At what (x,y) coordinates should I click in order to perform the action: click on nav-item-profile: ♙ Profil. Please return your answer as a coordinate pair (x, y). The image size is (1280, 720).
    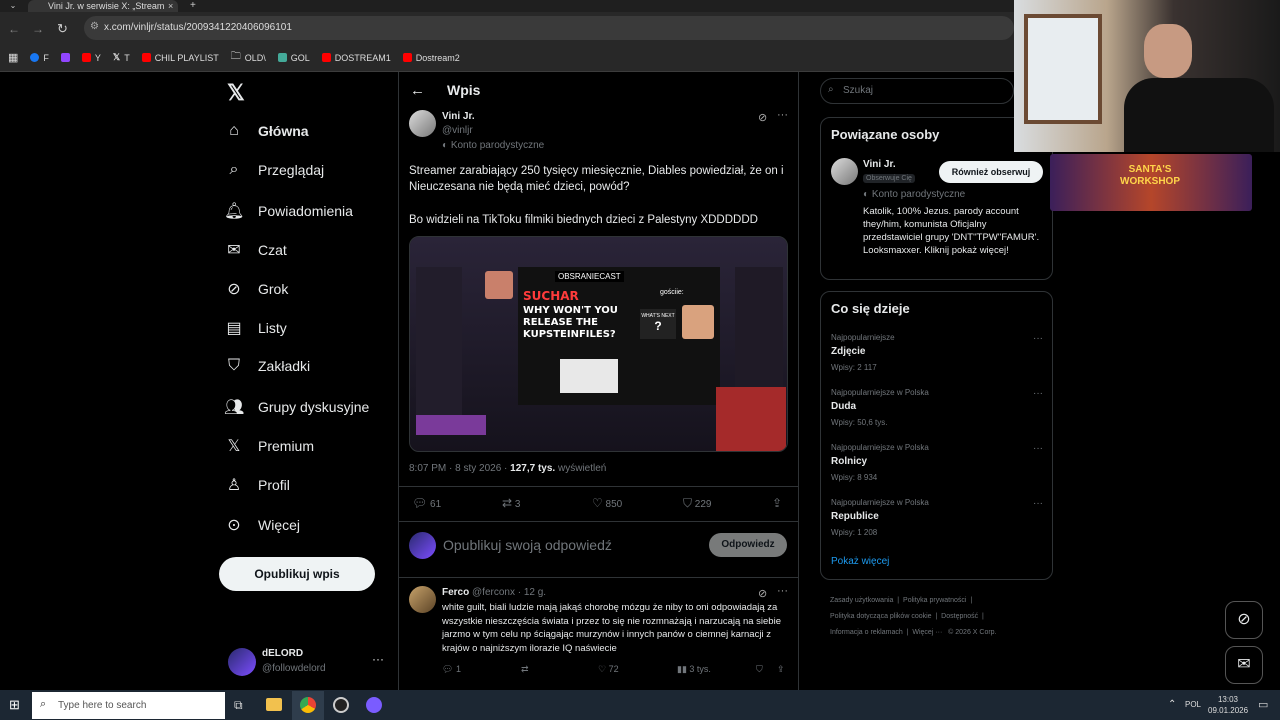
    Looking at the image, I should click on (257, 485).